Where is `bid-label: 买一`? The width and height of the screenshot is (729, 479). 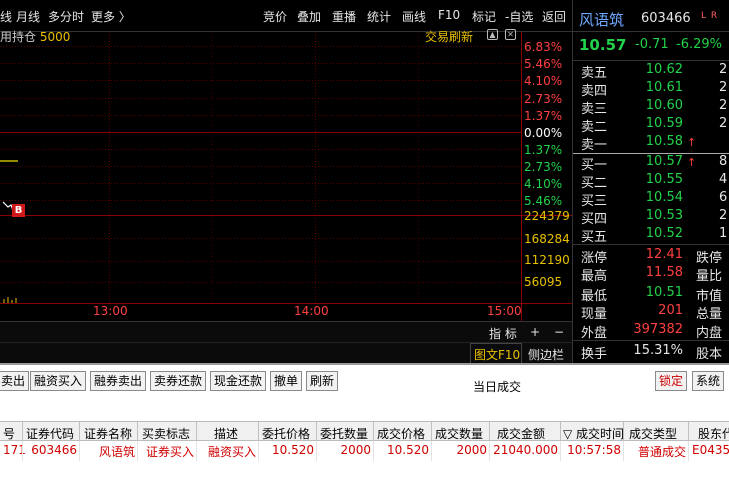 bid-label: 买一 is located at coordinates (594, 165).